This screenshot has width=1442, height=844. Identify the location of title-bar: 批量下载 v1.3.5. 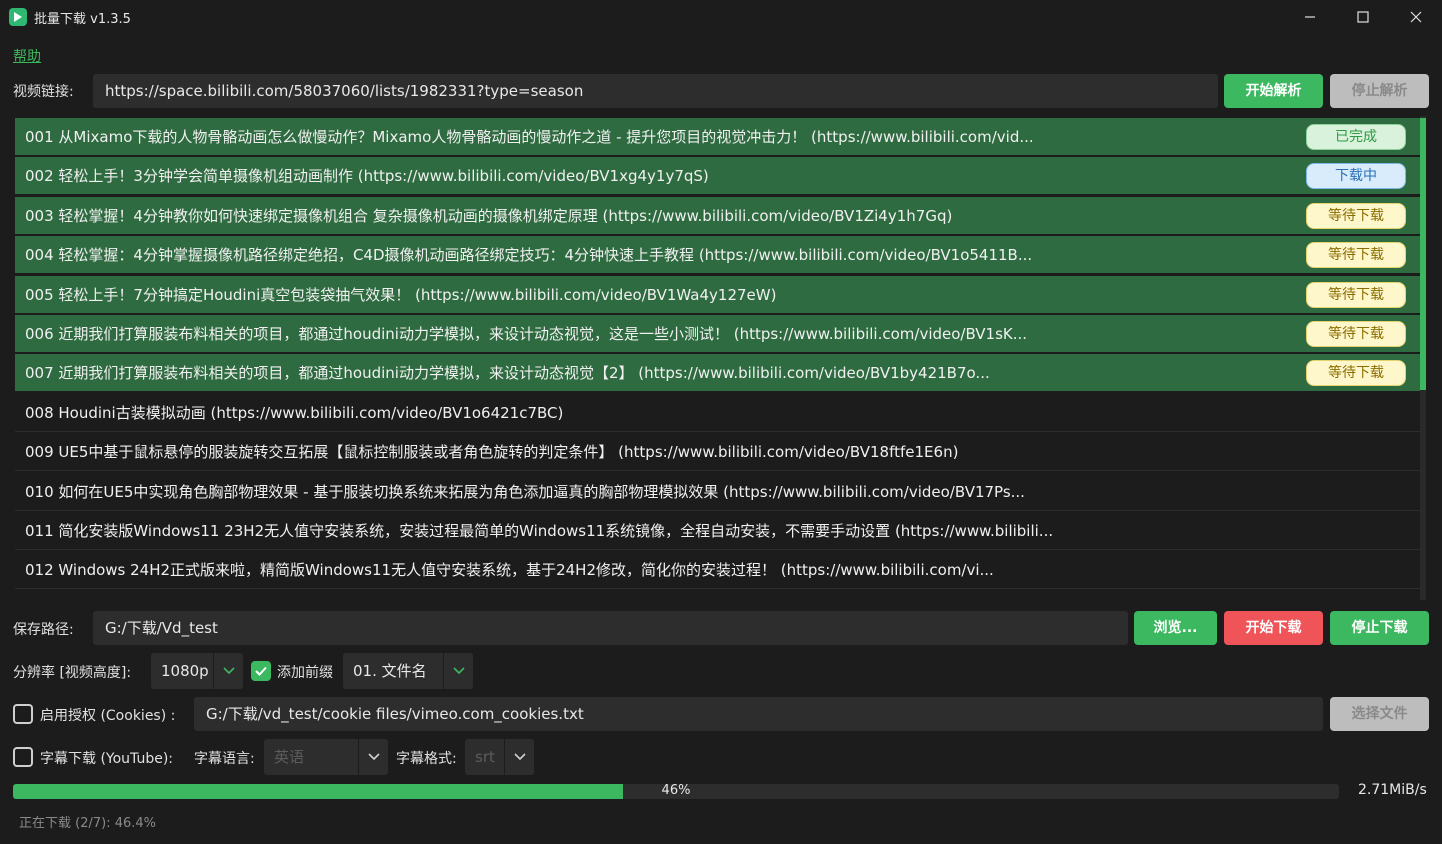
(721, 17).